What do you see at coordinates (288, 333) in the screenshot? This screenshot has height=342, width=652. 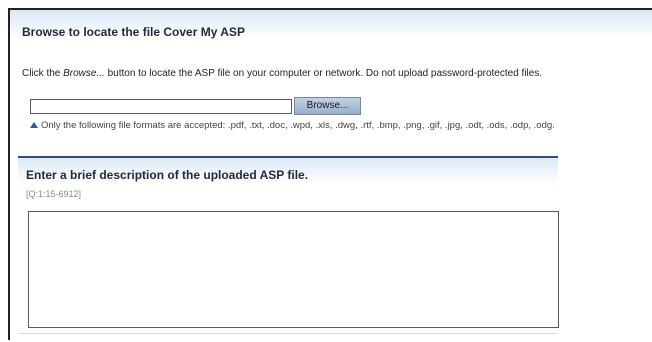 I see `section-bottom-divider` at bounding box center [288, 333].